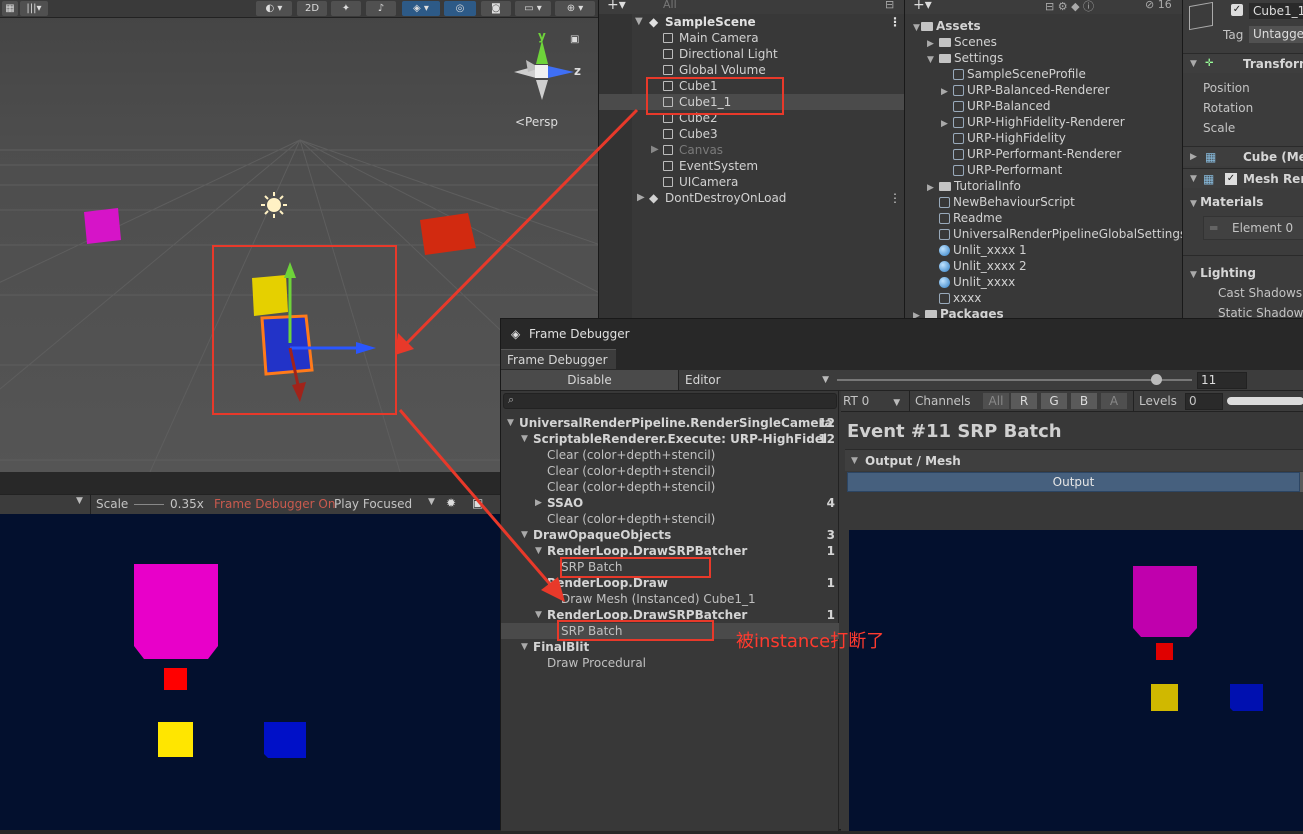 The image size is (1303, 834). Describe the element at coordinates (1158, 5) in the screenshot. I see `hidden-count: ⊘ 16` at that location.